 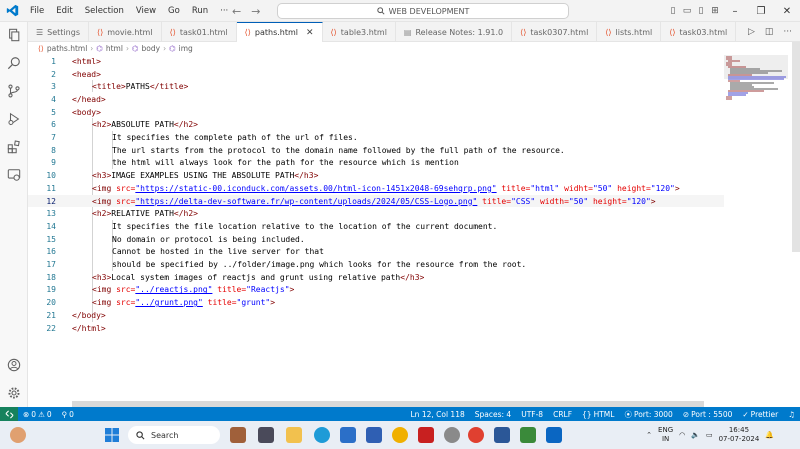 What do you see at coordinates (598, 414) in the screenshot?
I see `language-mode: {} HTML` at bounding box center [598, 414].